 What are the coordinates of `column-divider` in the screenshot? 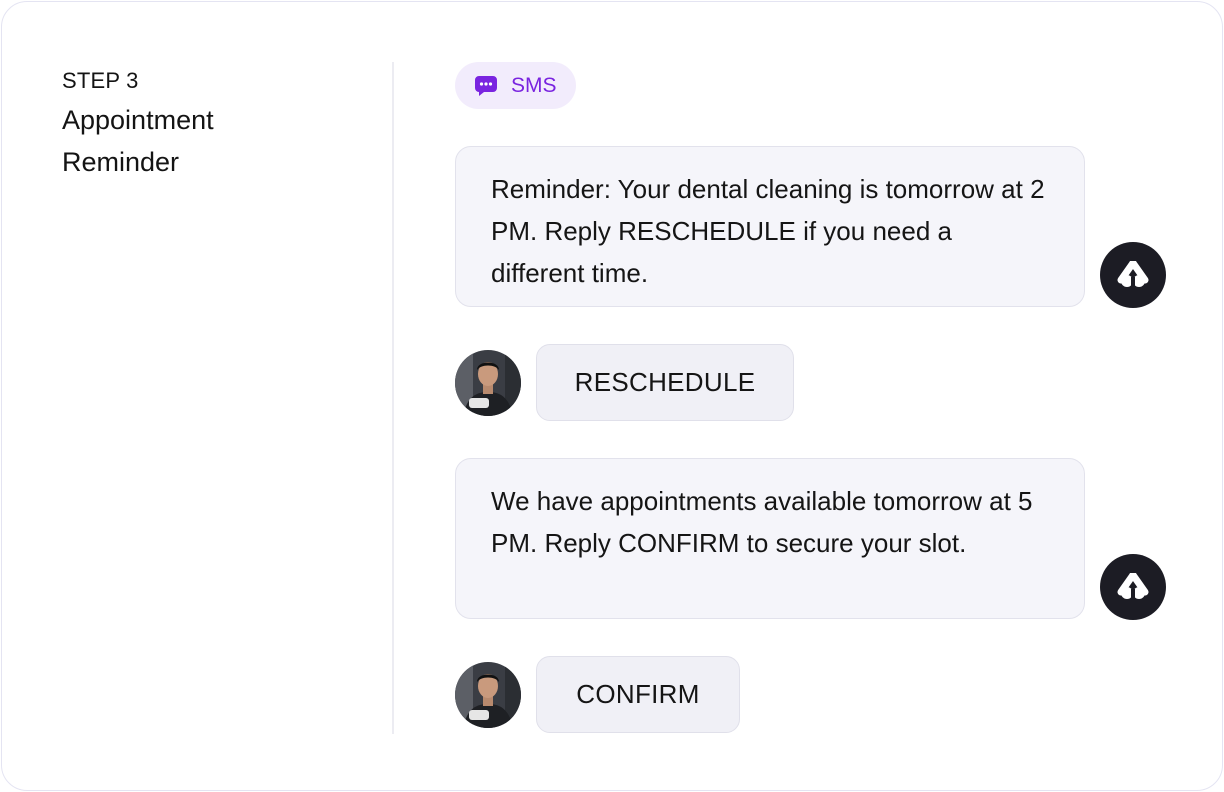 It's located at (393, 398).